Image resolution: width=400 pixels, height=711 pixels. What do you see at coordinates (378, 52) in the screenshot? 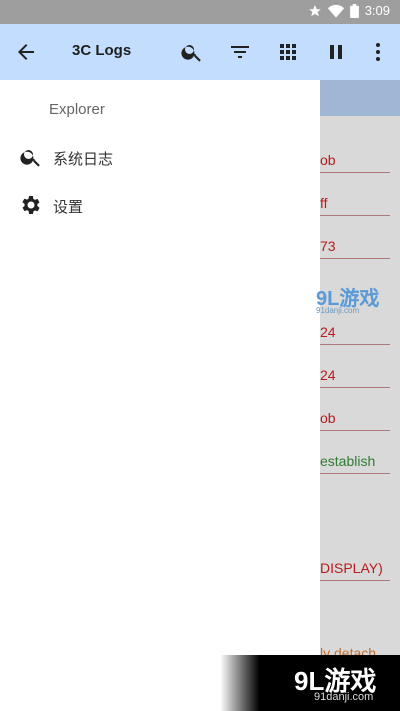
I see `more-vert-icon` at bounding box center [378, 52].